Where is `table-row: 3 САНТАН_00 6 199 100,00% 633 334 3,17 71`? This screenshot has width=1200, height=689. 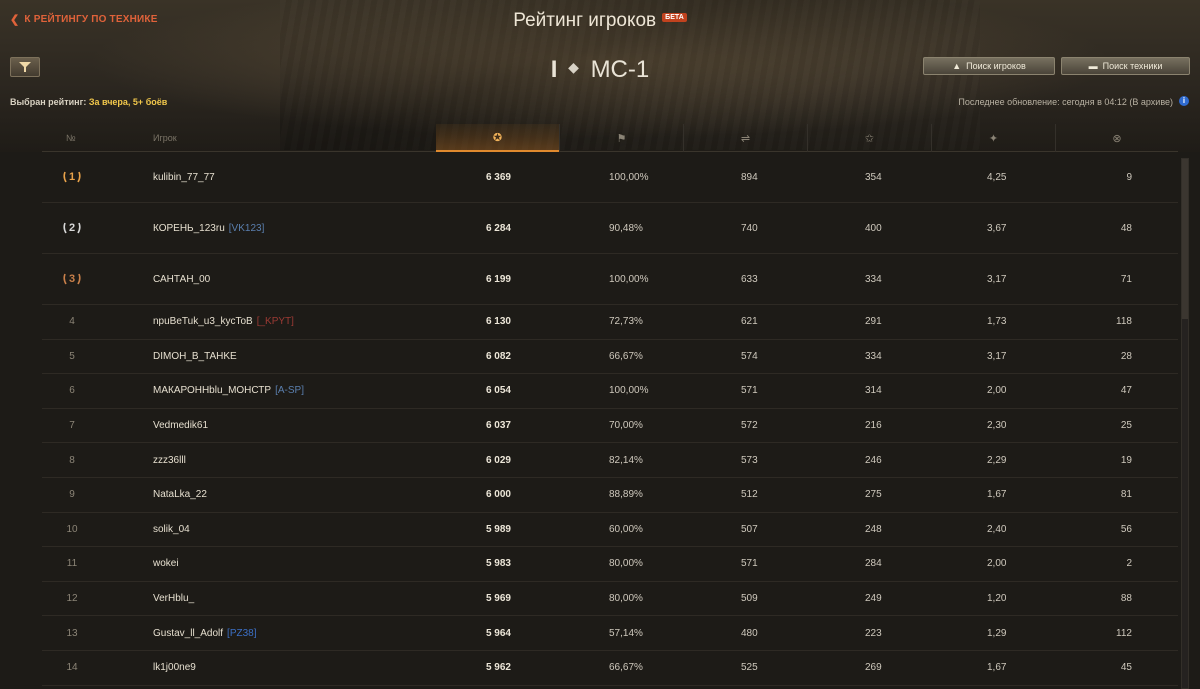
table-row: 3 САНТАН_00 6 199 100,00% 633 334 3,17 71 is located at coordinates (610, 279).